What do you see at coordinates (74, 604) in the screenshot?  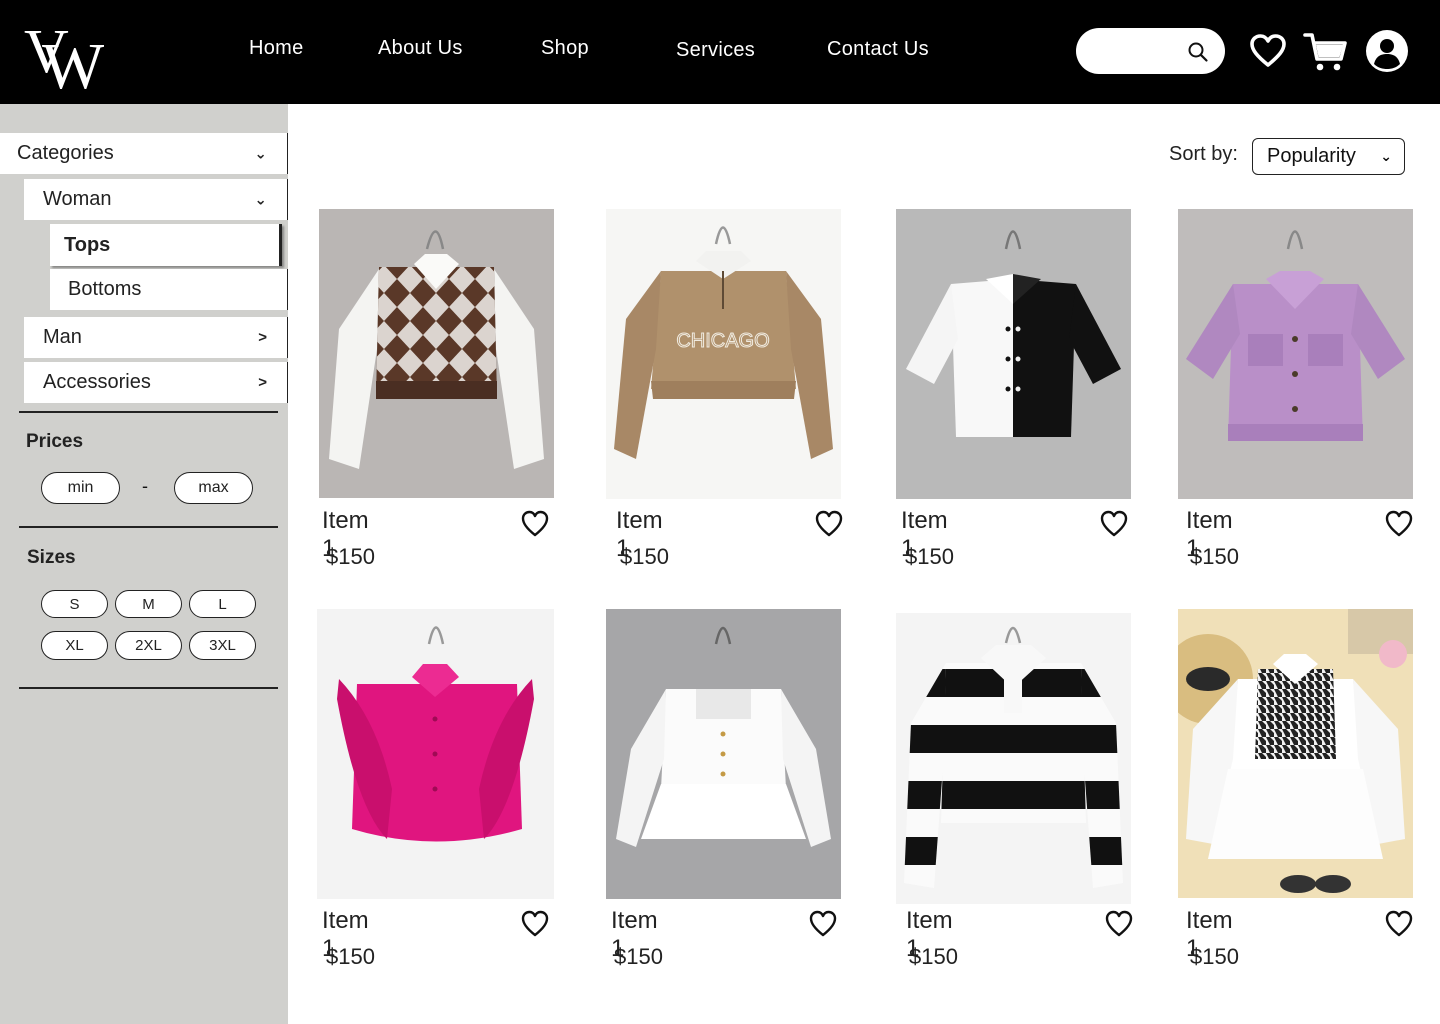 I see `size-s-chip: S` at bounding box center [74, 604].